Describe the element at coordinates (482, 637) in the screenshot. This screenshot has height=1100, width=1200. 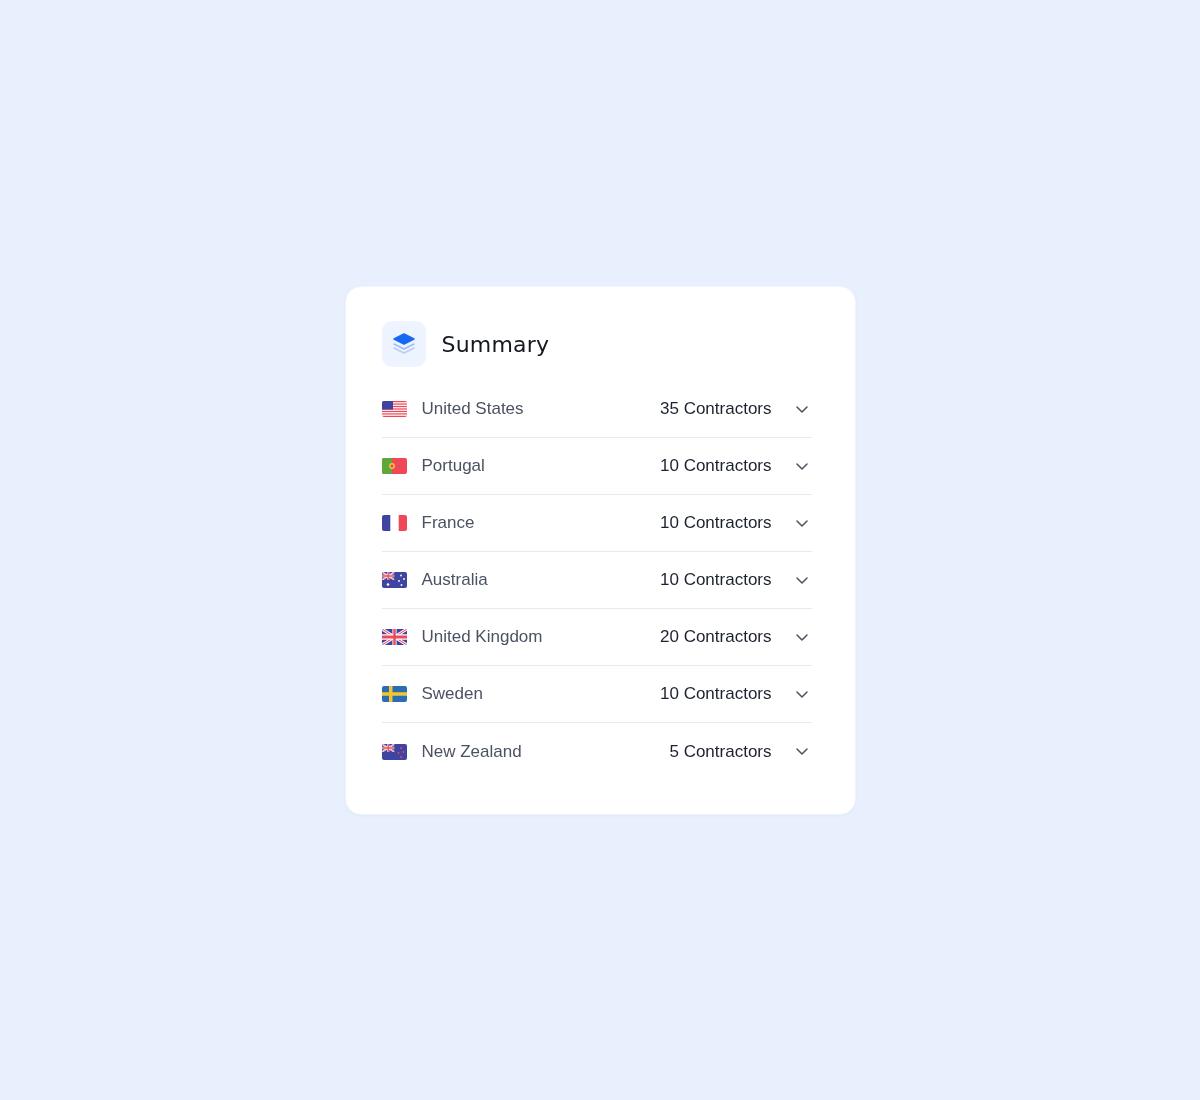
I see `country-name: United Kingdom` at that location.